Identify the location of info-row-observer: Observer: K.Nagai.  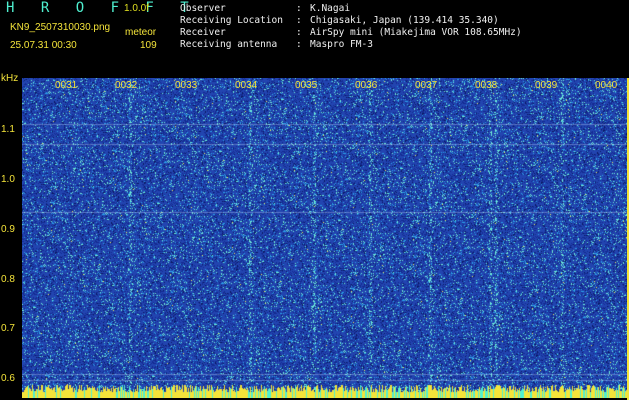
(265, 8).